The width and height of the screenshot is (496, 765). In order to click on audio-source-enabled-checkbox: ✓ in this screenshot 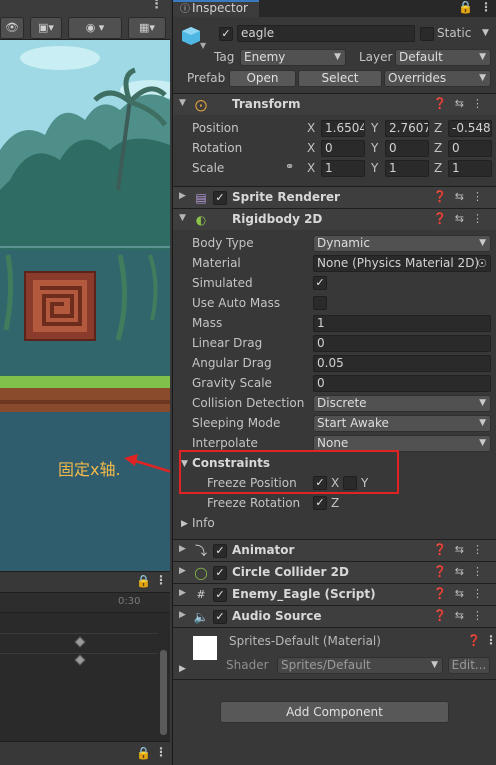, I will do `click(220, 617)`.